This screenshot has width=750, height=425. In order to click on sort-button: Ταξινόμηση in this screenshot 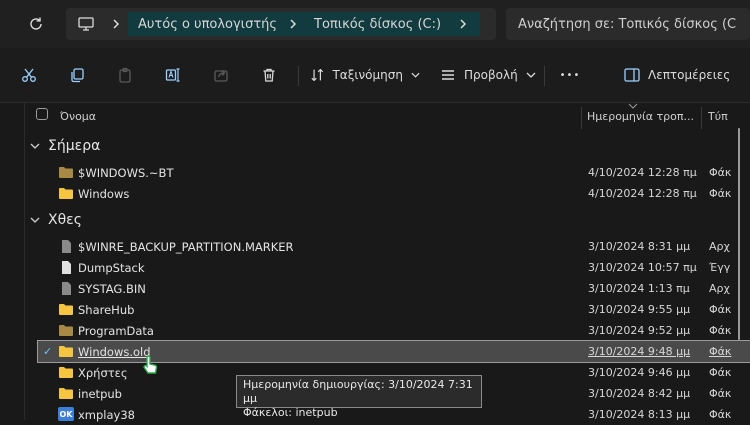, I will do `click(365, 75)`.